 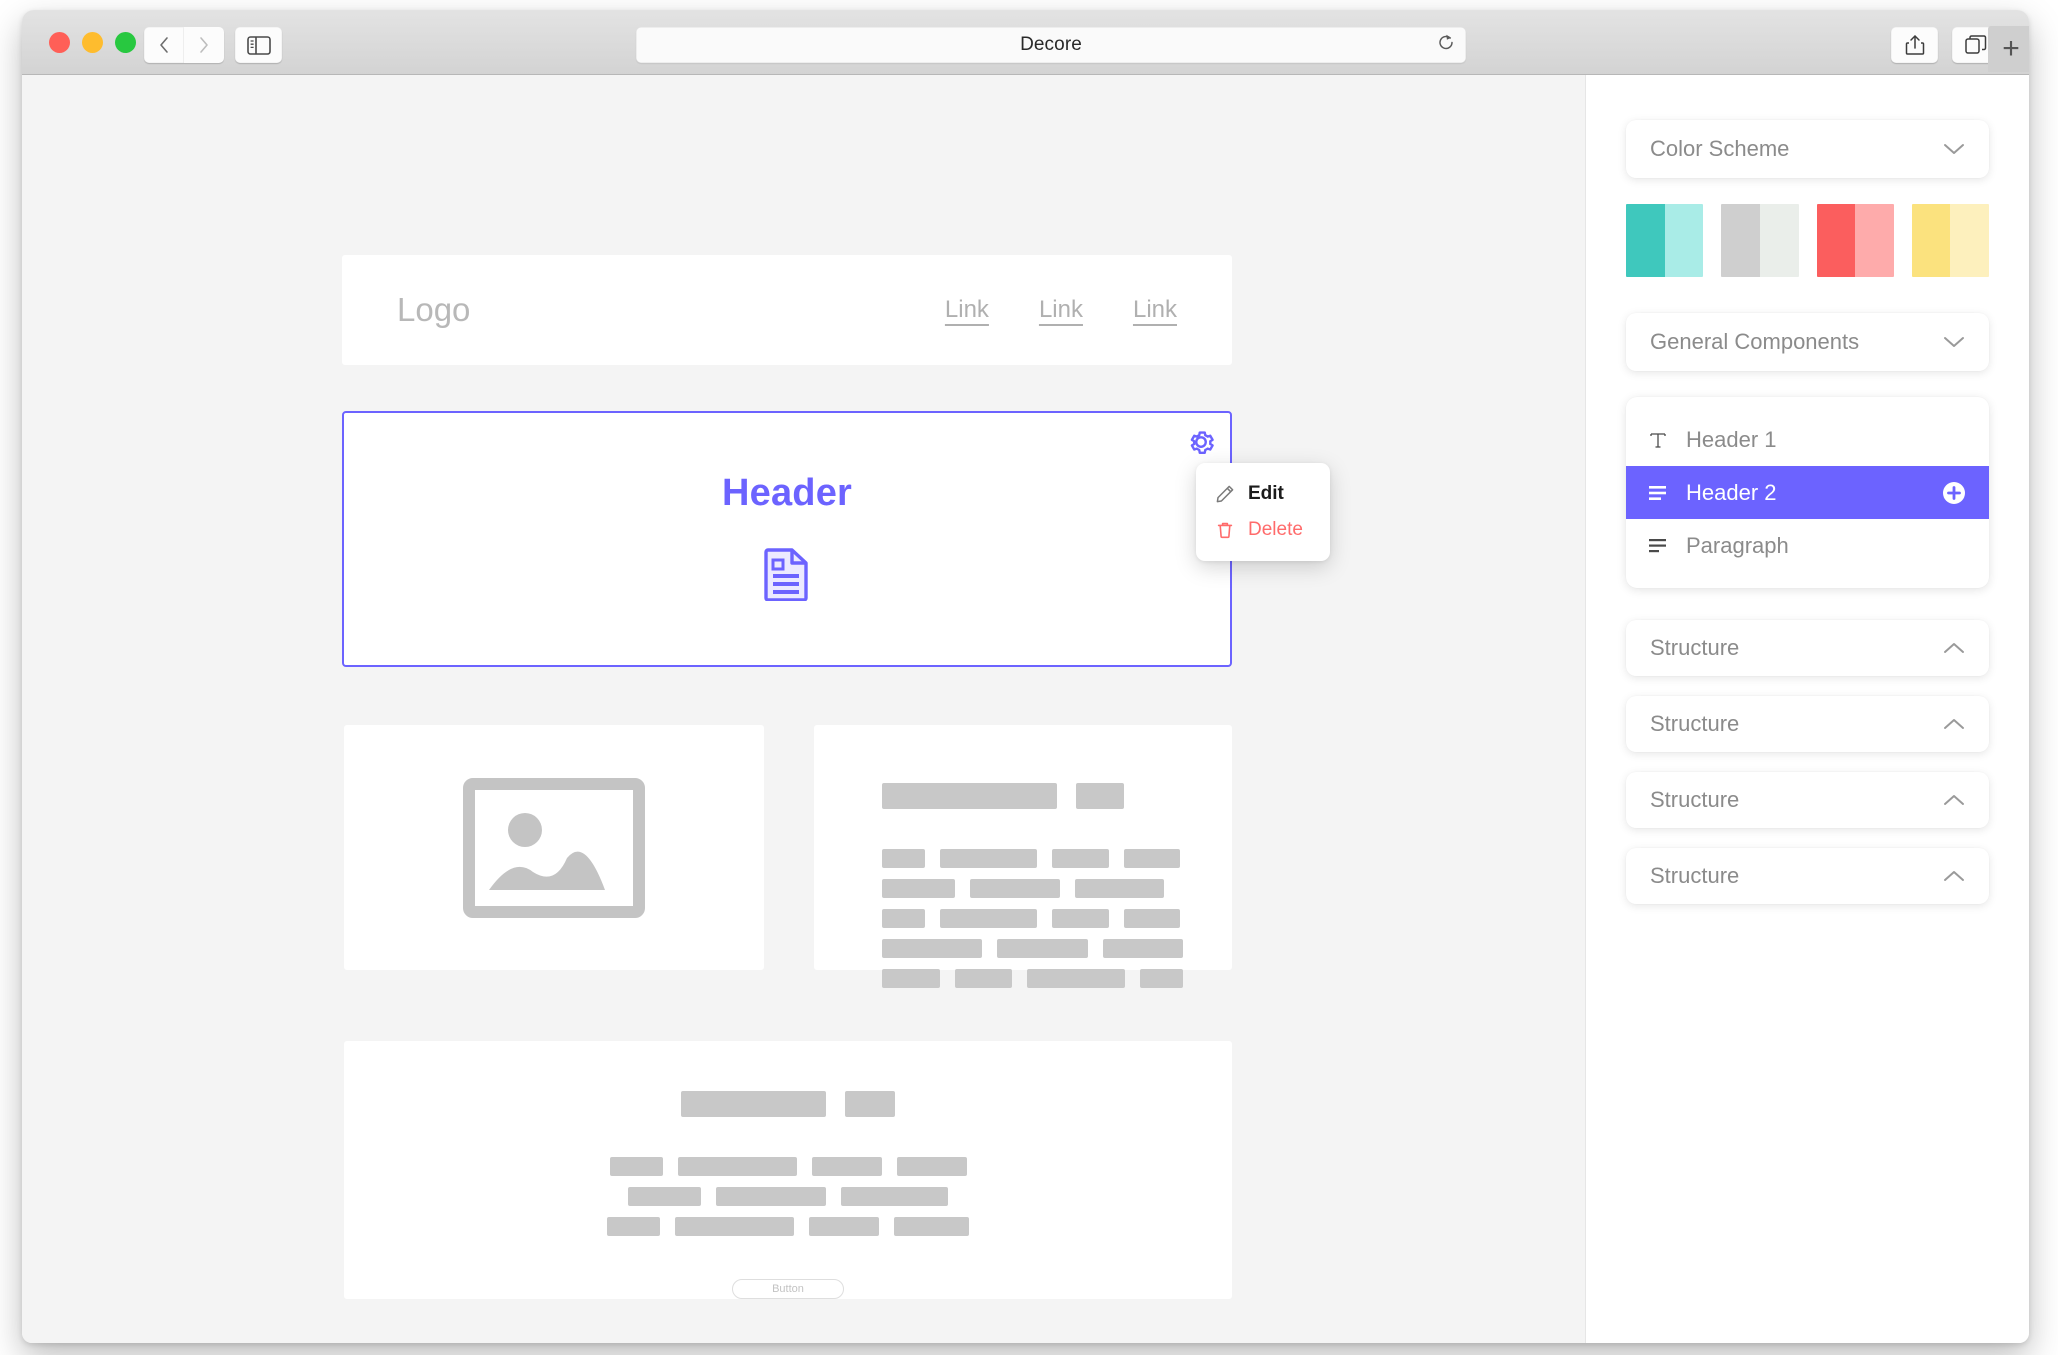 I want to click on forward-button, so click(x=204, y=45).